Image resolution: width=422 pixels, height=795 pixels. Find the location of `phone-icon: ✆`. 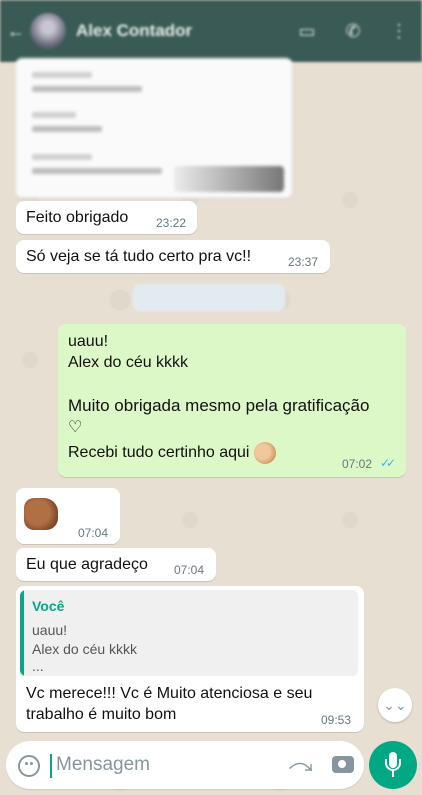

phone-icon: ✆ is located at coordinates (353, 31).